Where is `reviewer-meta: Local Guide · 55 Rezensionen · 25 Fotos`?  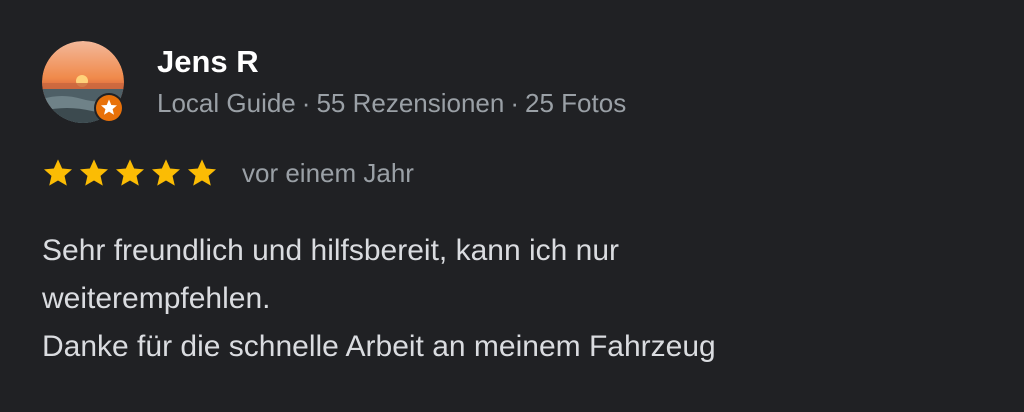 reviewer-meta: Local Guide · 55 Rezensionen · 25 Fotos is located at coordinates (391, 103).